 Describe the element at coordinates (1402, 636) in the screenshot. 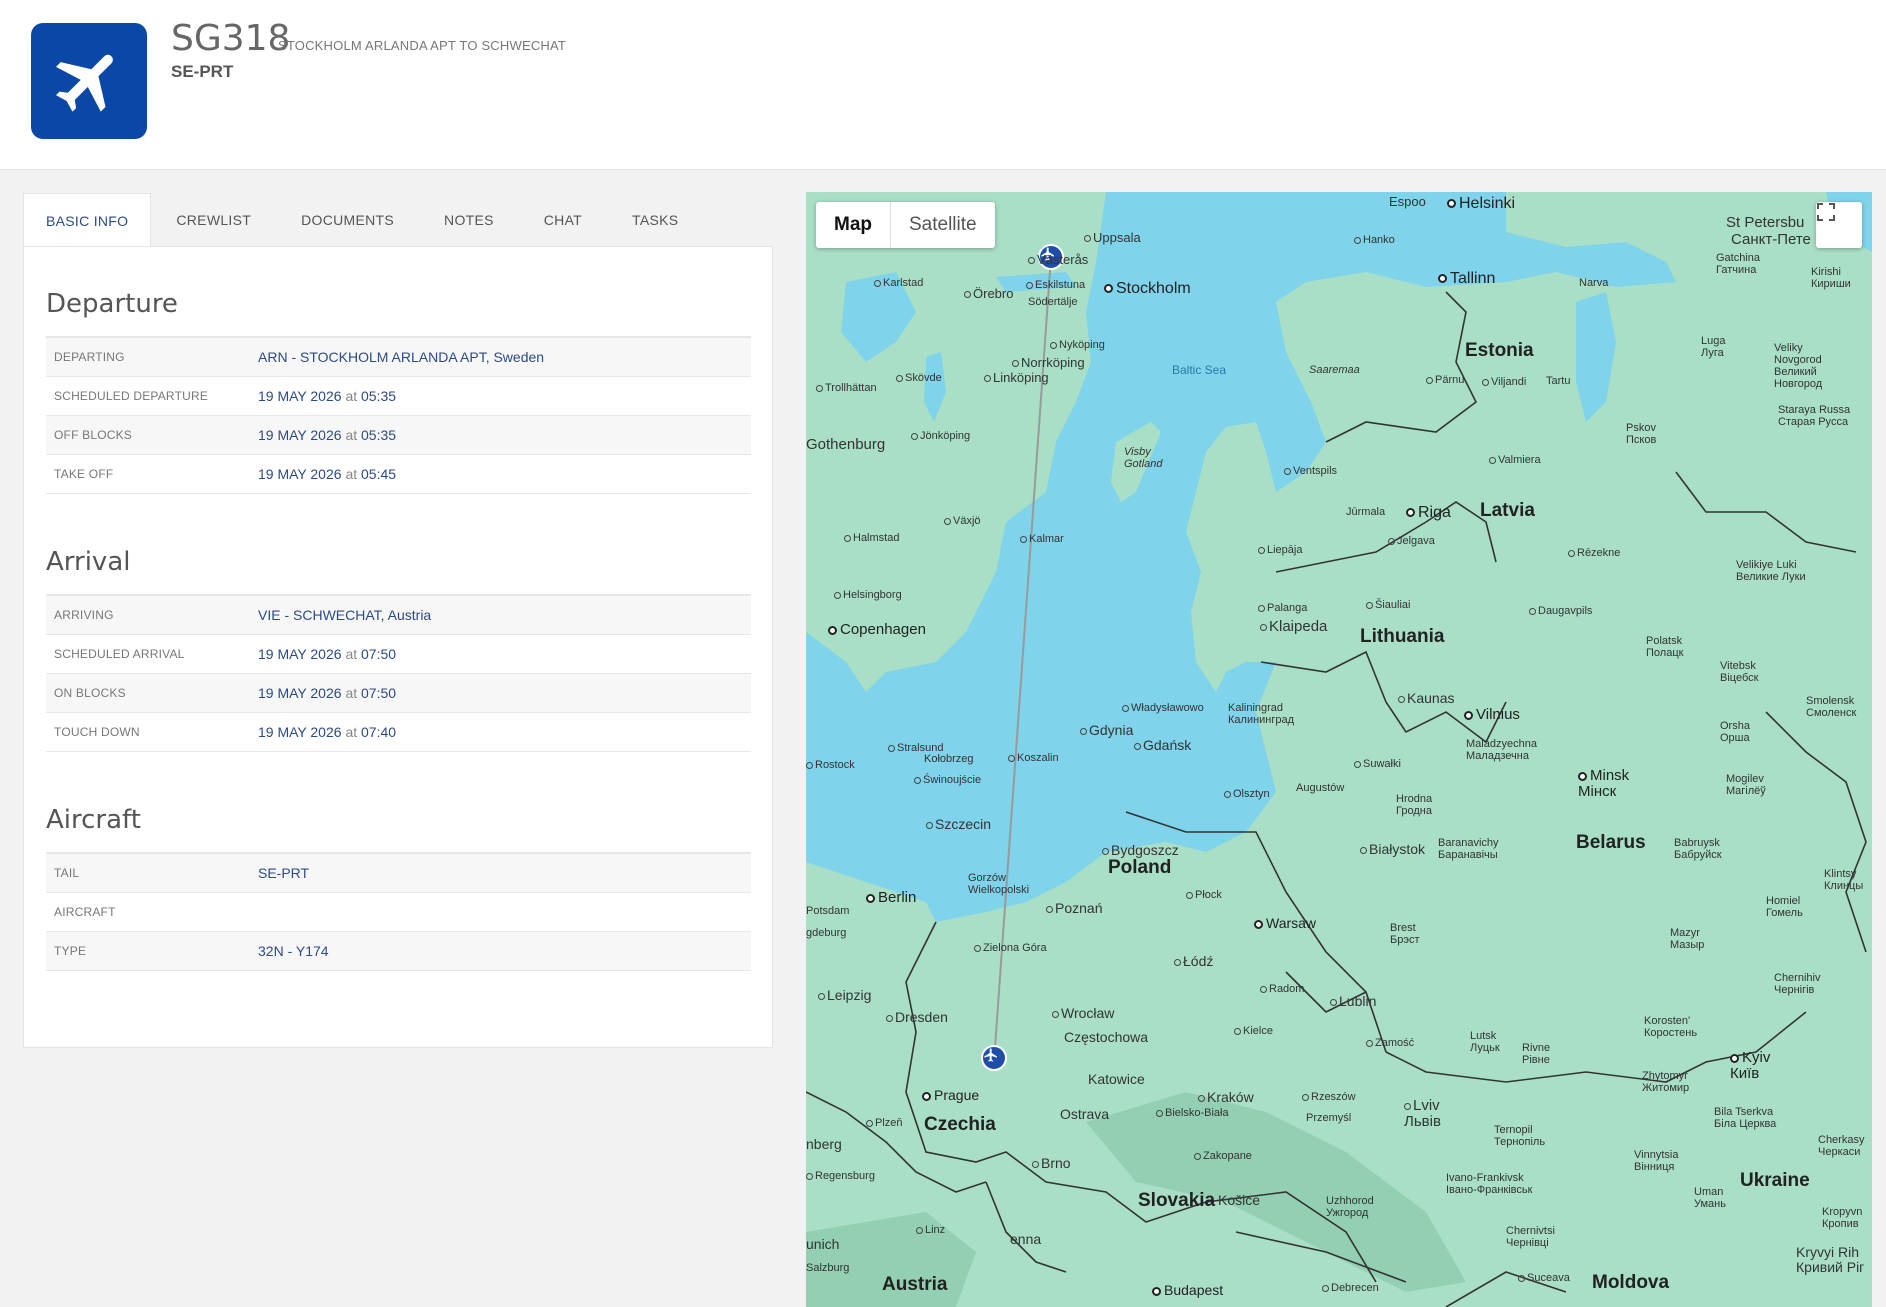

I see `map-label-lithuania: Lithuania` at that location.